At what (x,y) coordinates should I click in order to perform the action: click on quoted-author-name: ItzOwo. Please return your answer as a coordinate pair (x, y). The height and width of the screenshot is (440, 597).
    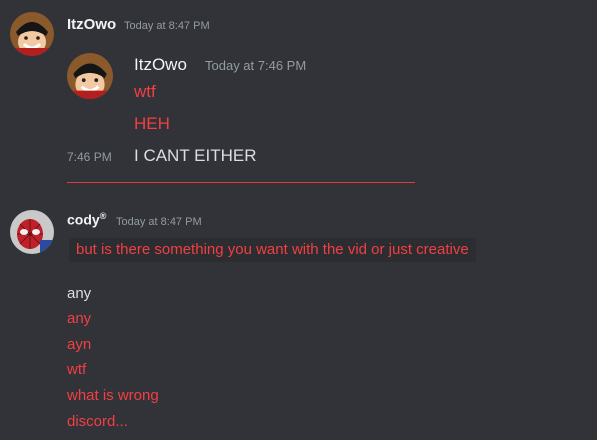
    Looking at the image, I should click on (160, 65).